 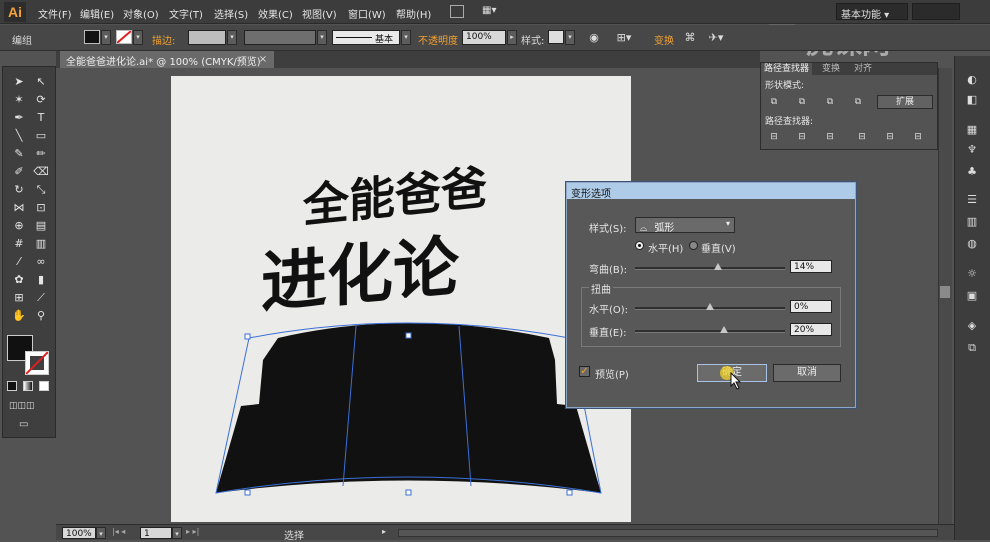 What do you see at coordinates (92, 37) in the screenshot?
I see `fill-swatch` at bounding box center [92, 37].